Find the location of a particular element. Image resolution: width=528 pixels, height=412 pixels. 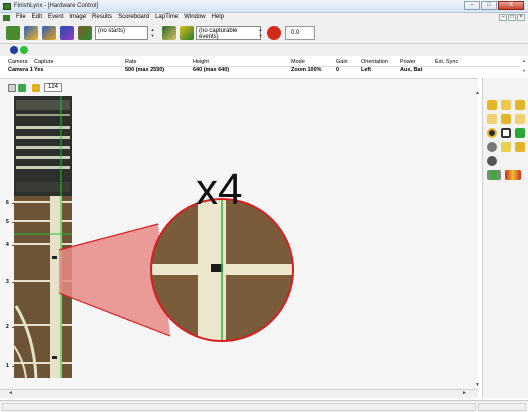

document-maximize-button: □ is located at coordinates (512, 17).